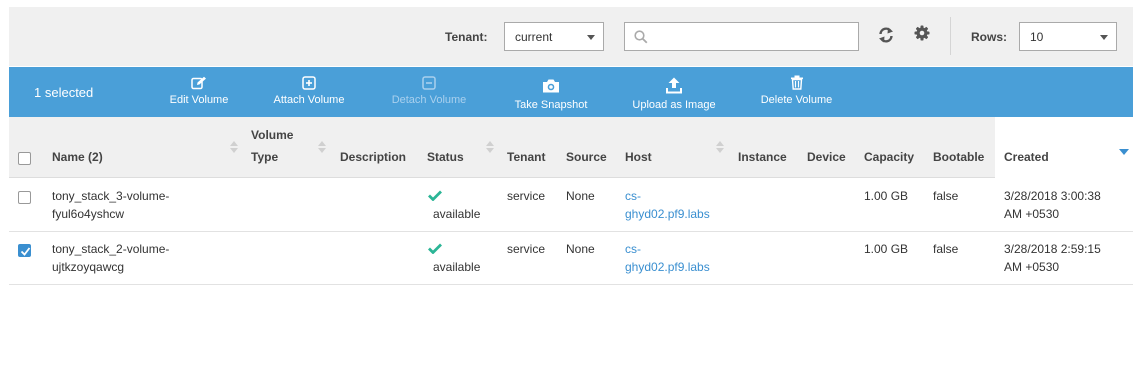  I want to click on created-line1: 3/28/2018 3:00:38, so click(1052, 196).